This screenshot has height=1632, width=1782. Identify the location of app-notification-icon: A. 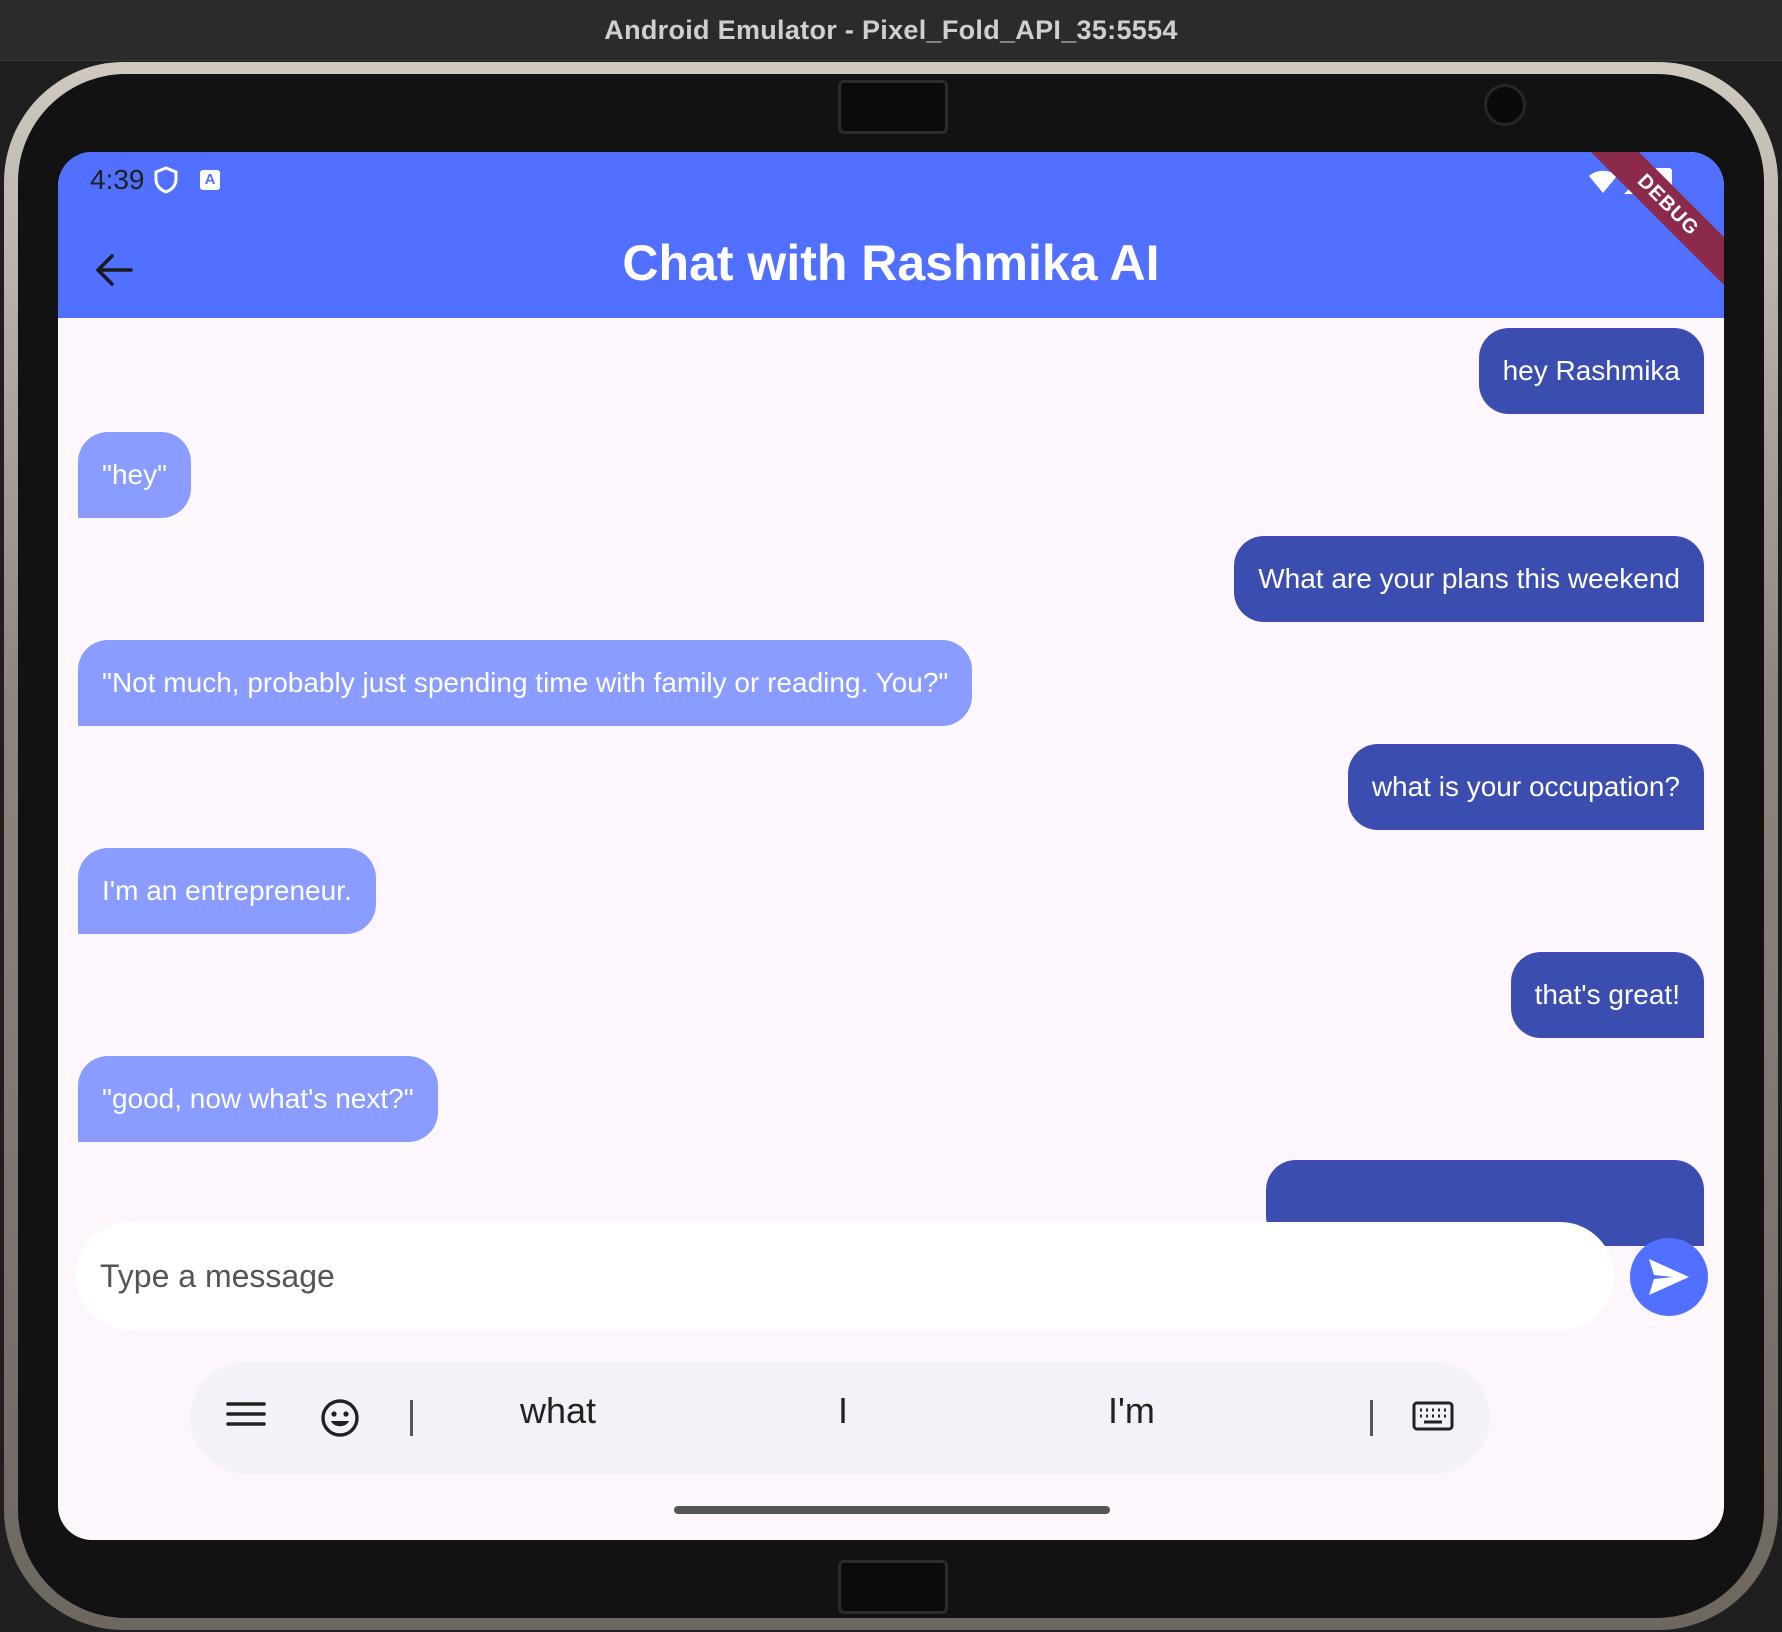
(210, 180).